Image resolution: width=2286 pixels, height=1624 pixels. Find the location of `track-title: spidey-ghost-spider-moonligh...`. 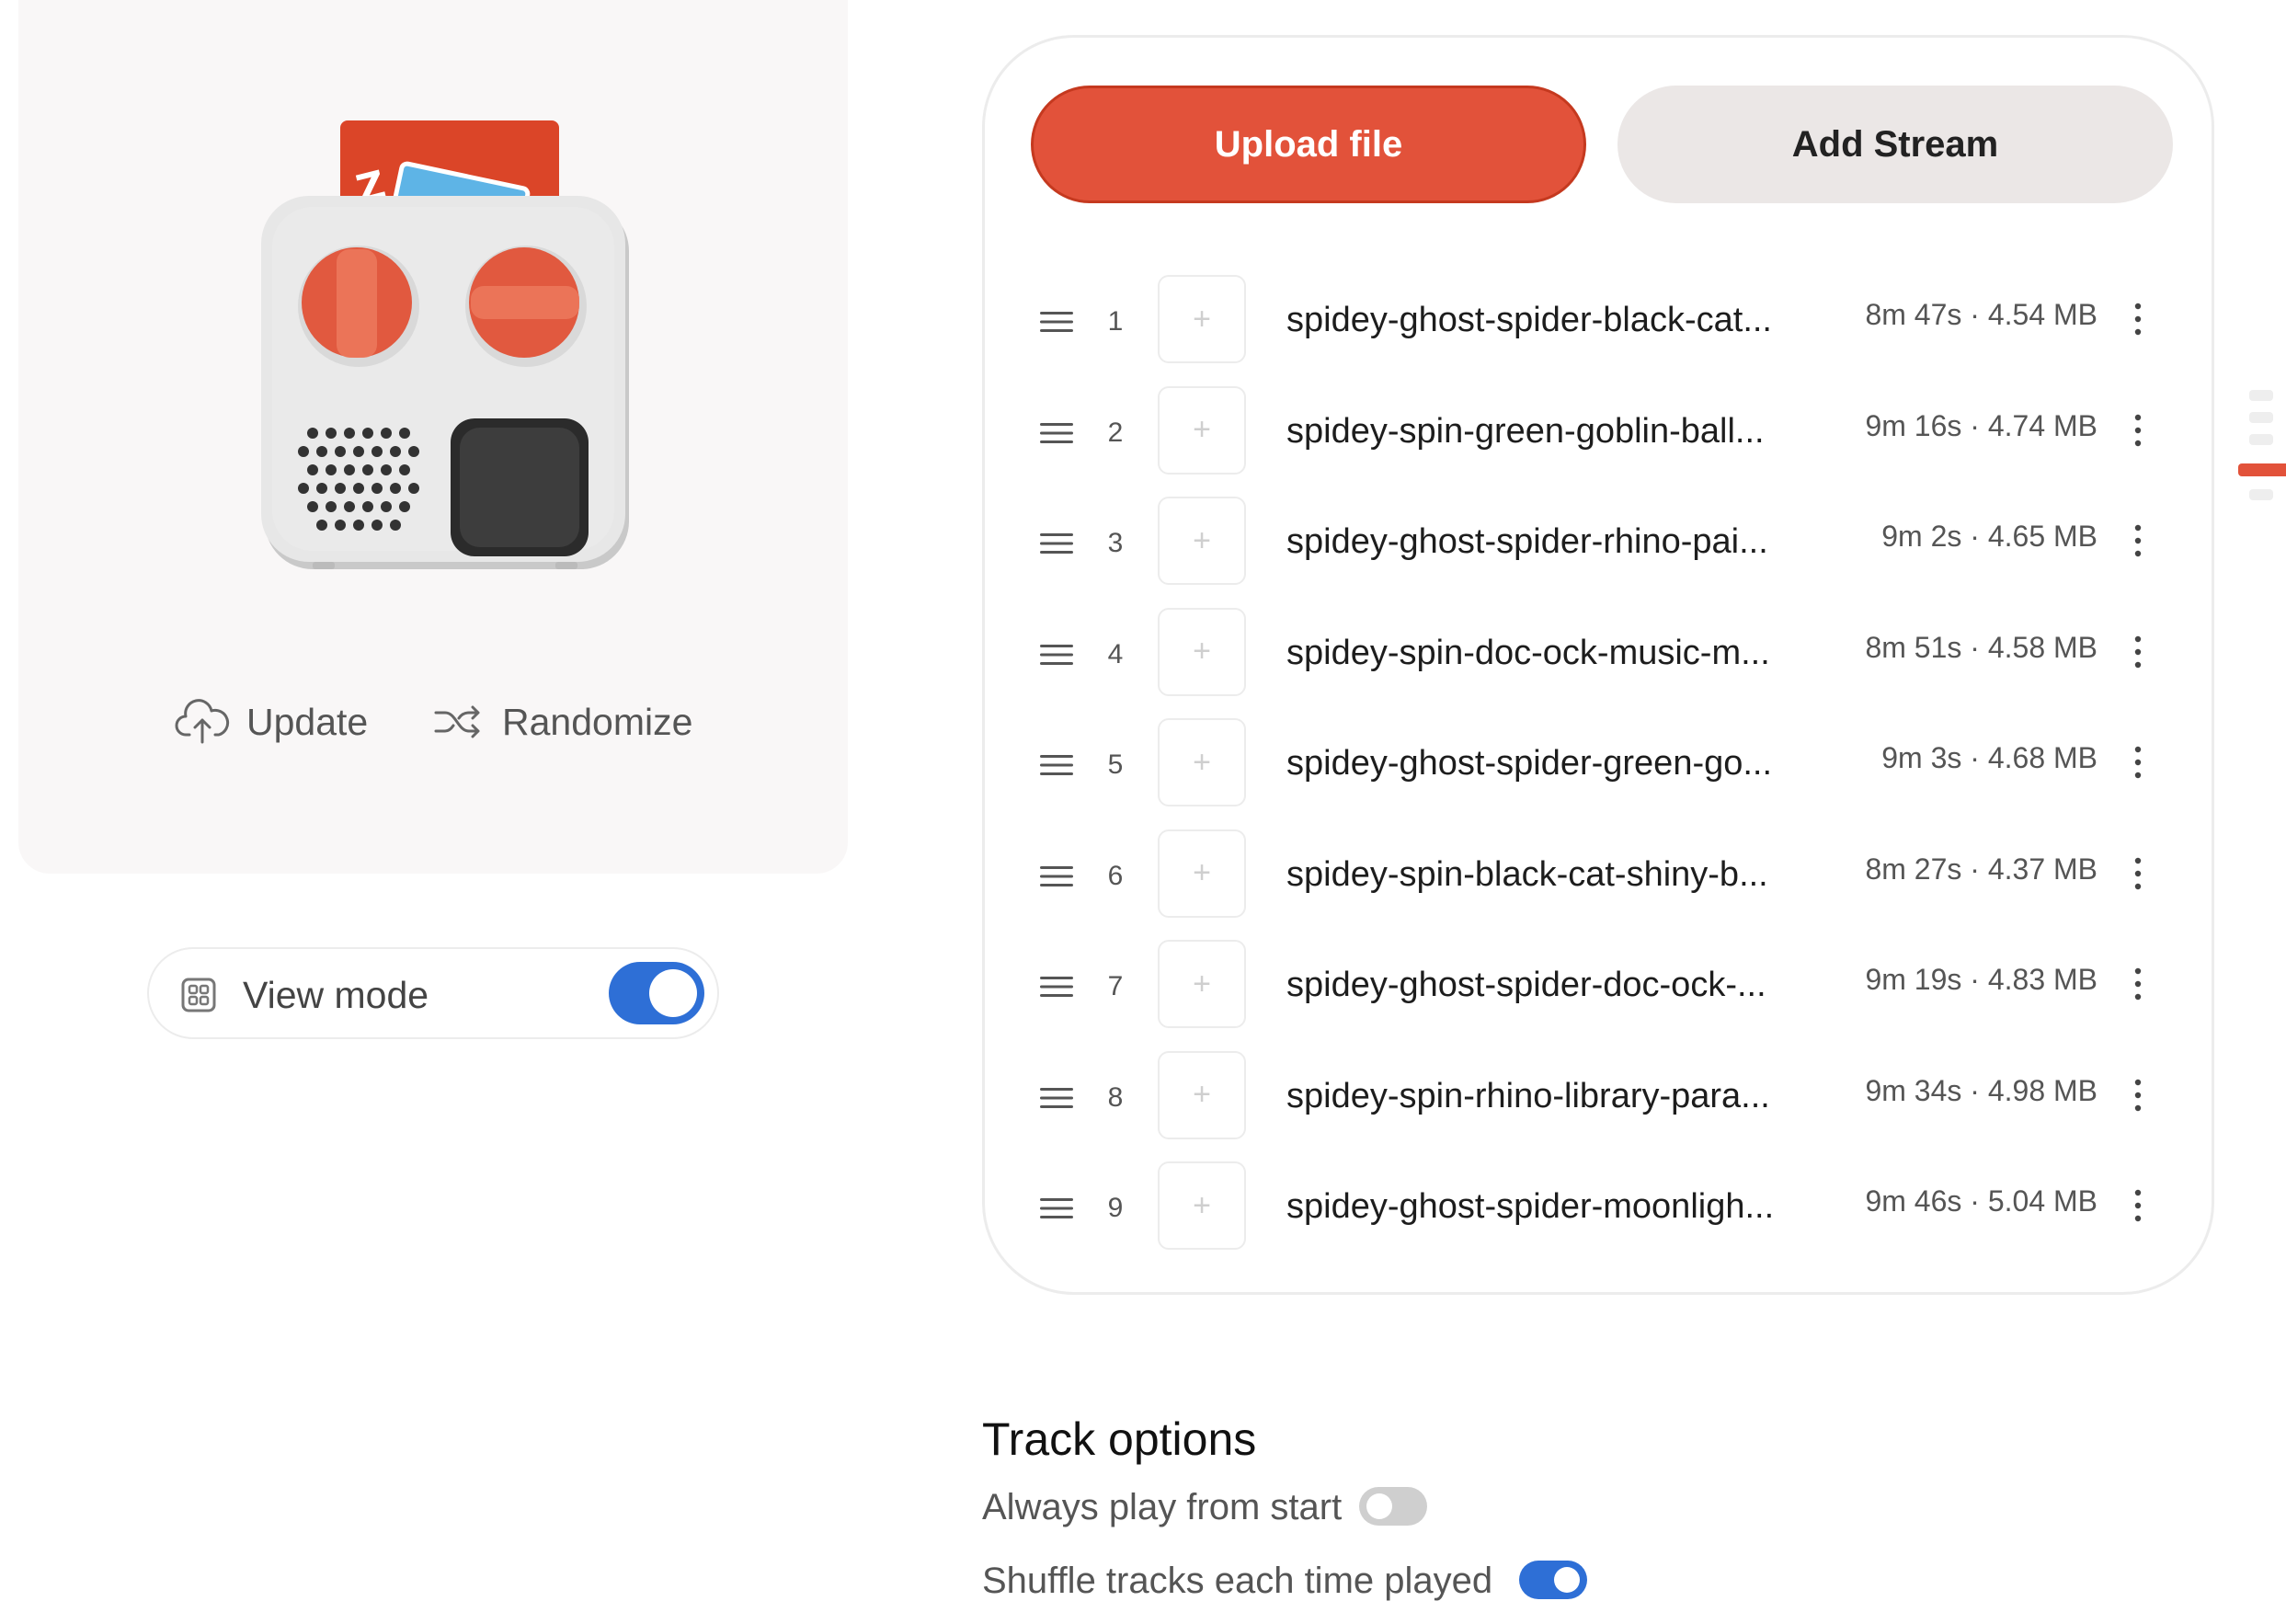

track-title: spidey-ghost-spider-moonligh... is located at coordinates (1544, 1207).